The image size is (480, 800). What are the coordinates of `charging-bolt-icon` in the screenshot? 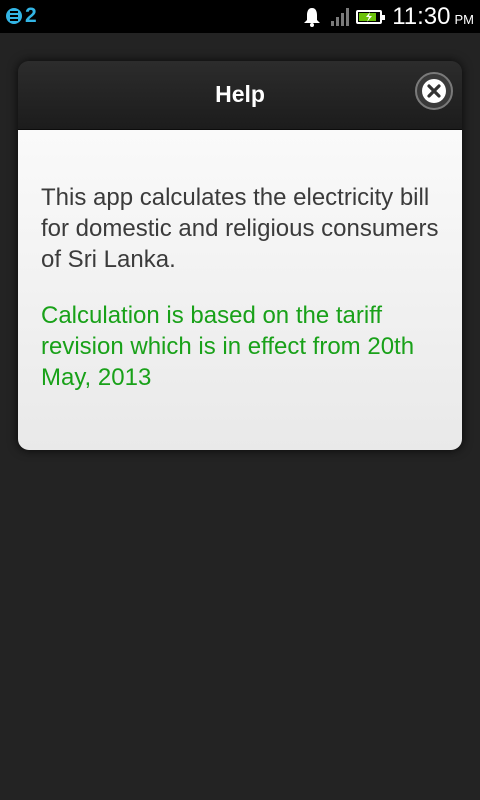 It's located at (369, 17).